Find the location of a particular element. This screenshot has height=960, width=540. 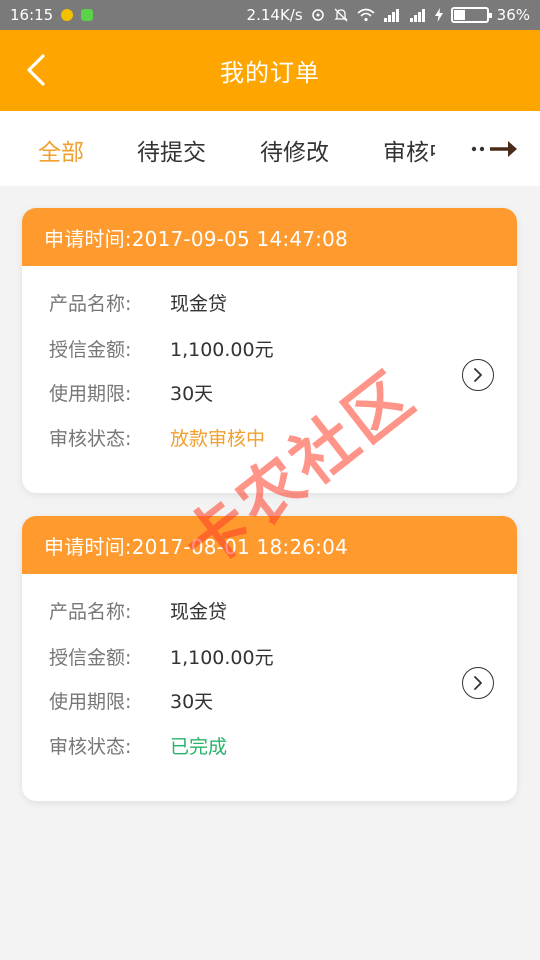

status-value: 已完成 is located at coordinates (199, 747).